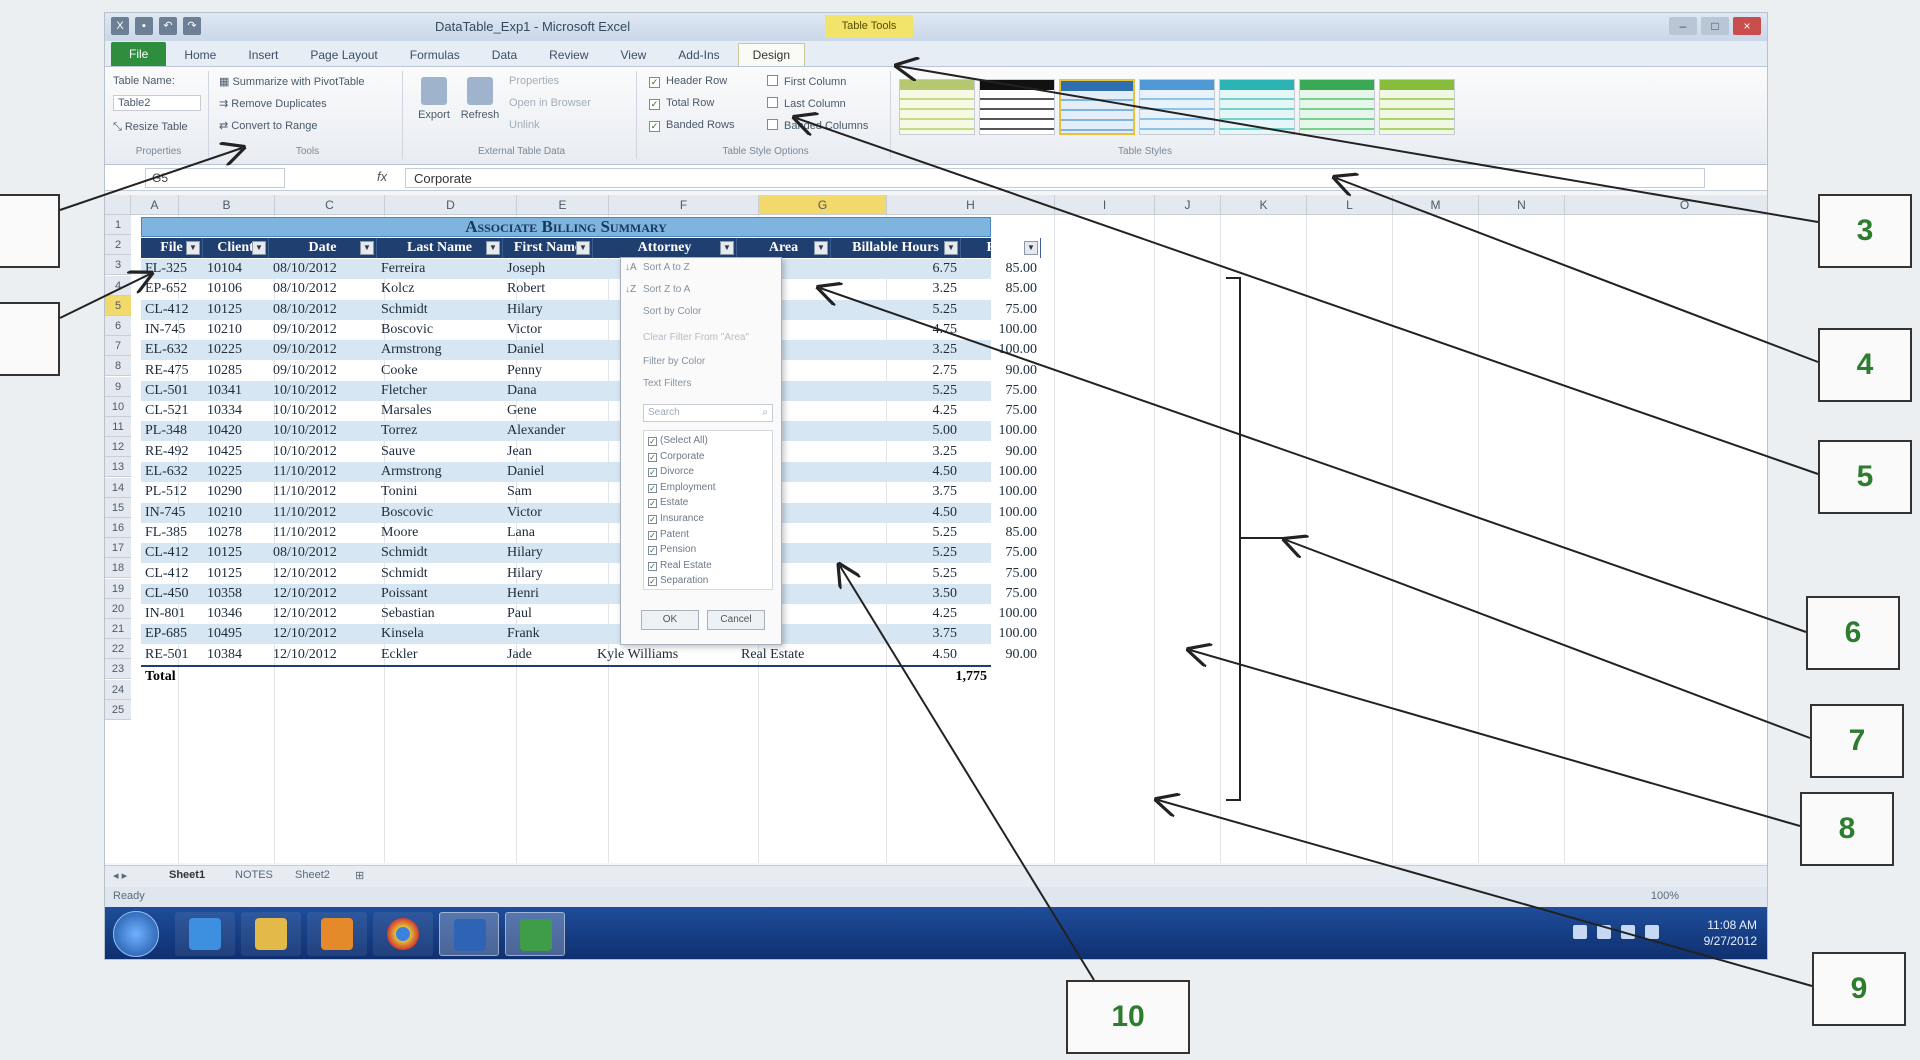 The width and height of the screenshot is (1920, 1060). What do you see at coordinates (440, 574) in the screenshot?
I see `table-cell: Schmidt` at bounding box center [440, 574].